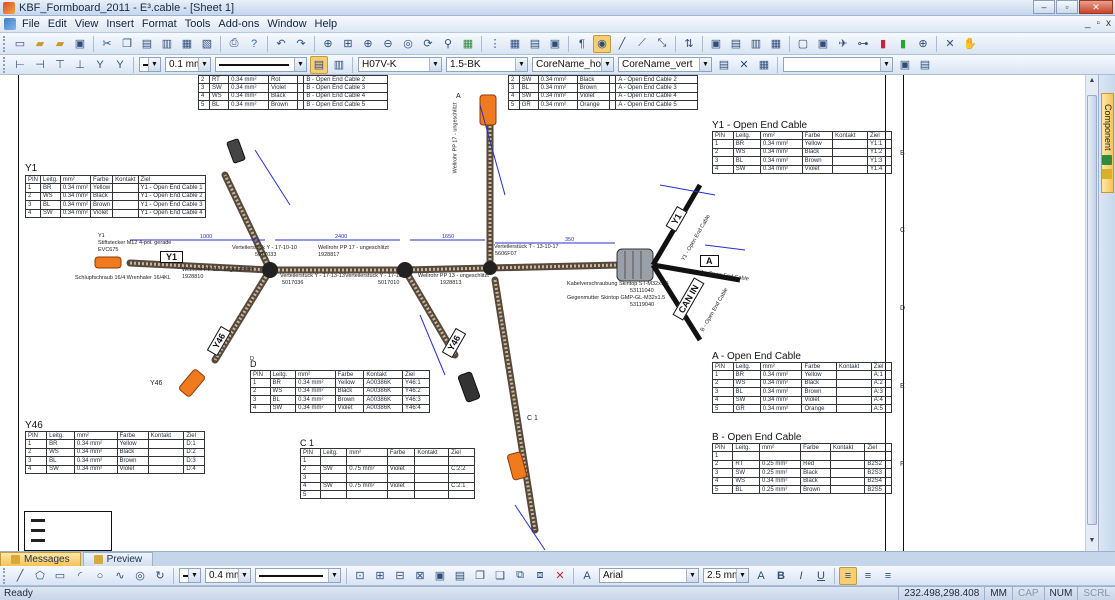  I want to click on paragraph-icon: ¶, so click(582, 44).